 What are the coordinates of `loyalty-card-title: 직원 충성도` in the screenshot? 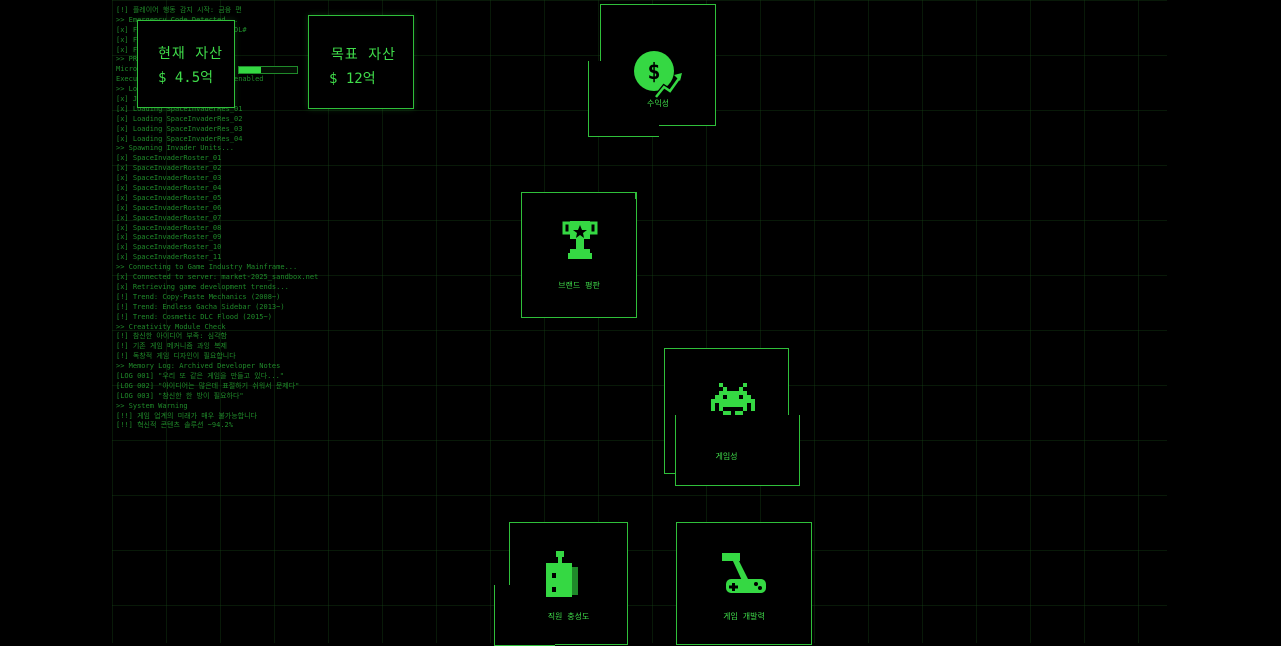 It's located at (568, 616).